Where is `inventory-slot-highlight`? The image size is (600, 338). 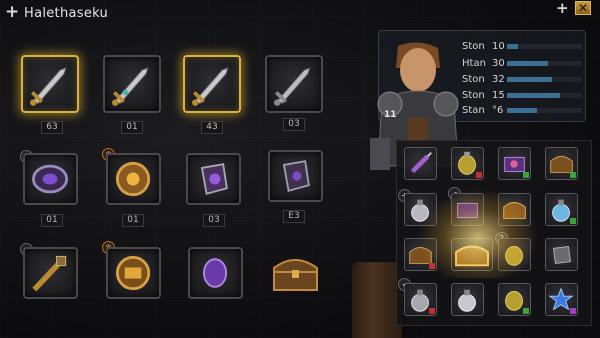
inventory-slot-highlight is located at coordinates (472, 254).